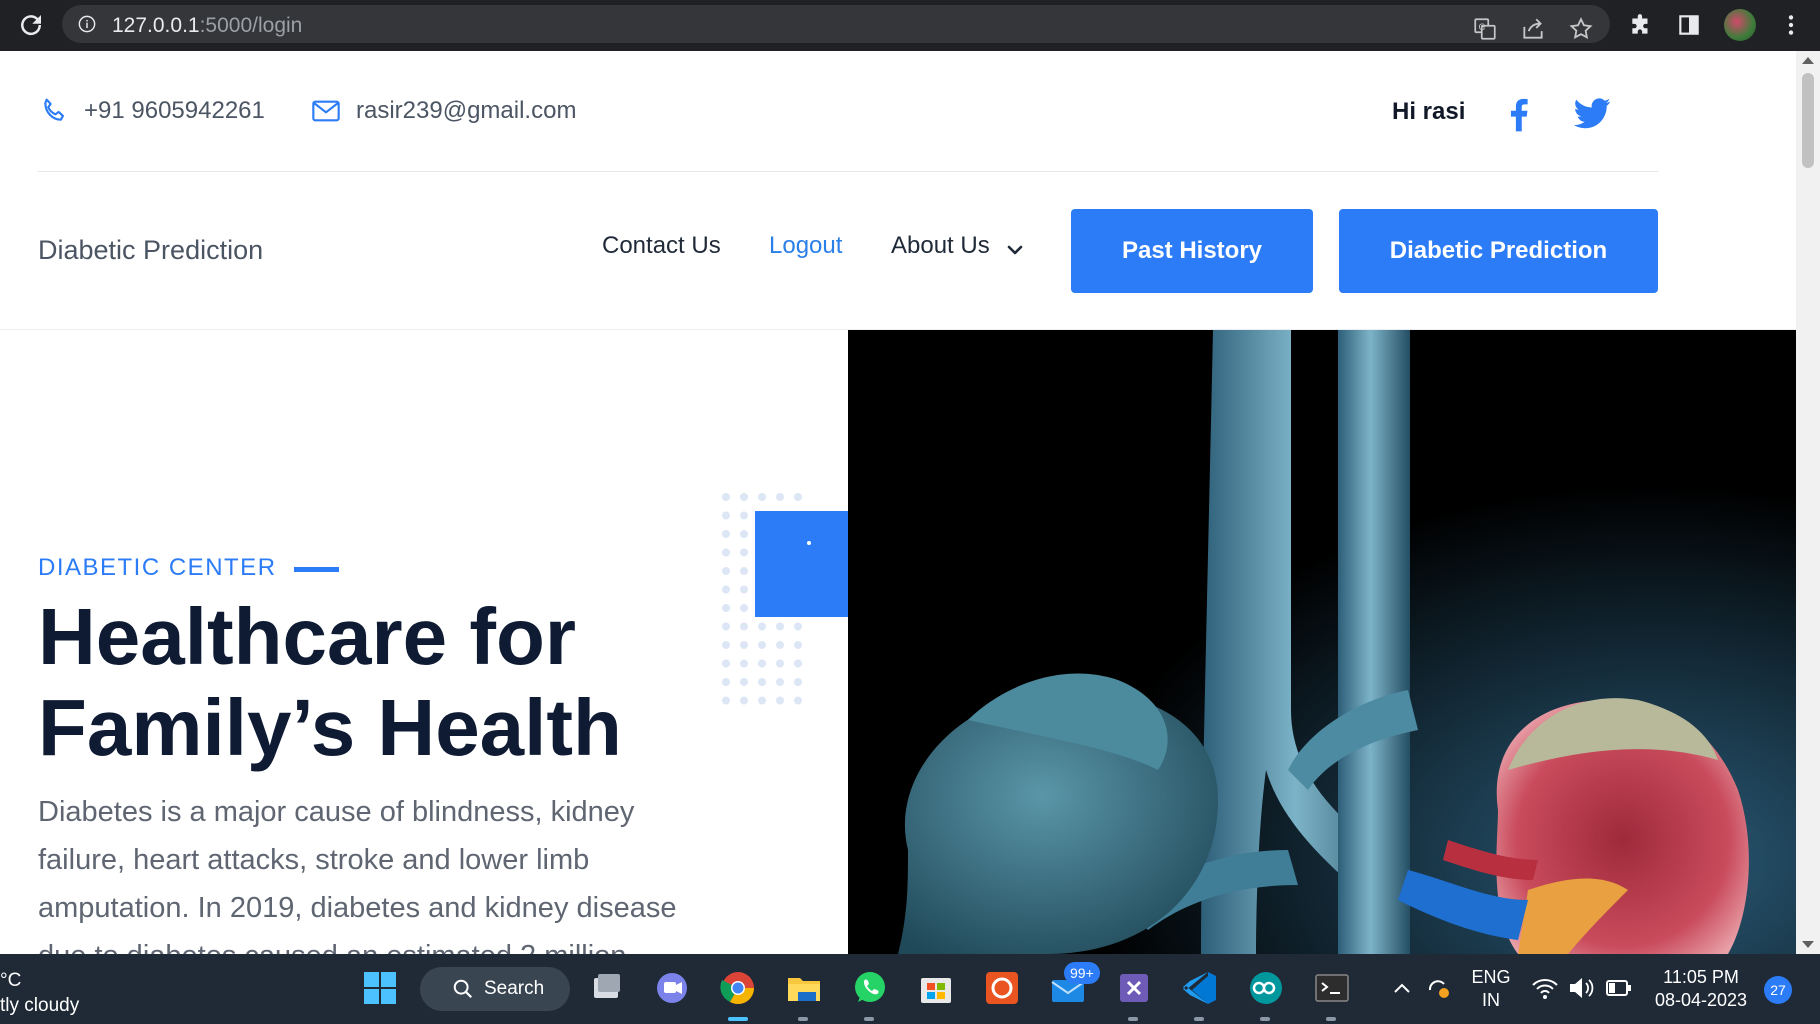 Image resolution: width=1820 pixels, height=1024 pixels. Describe the element at coordinates (1619, 988) in the screenshot. I see `battery-icon` at that location.